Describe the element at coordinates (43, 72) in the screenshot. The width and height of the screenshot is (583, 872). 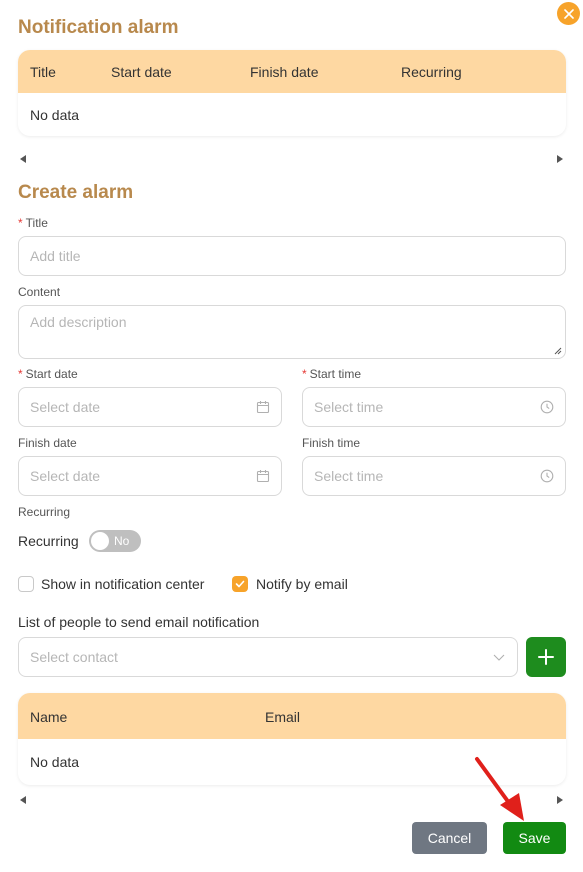
I see `column-header-title: Title` at that location.